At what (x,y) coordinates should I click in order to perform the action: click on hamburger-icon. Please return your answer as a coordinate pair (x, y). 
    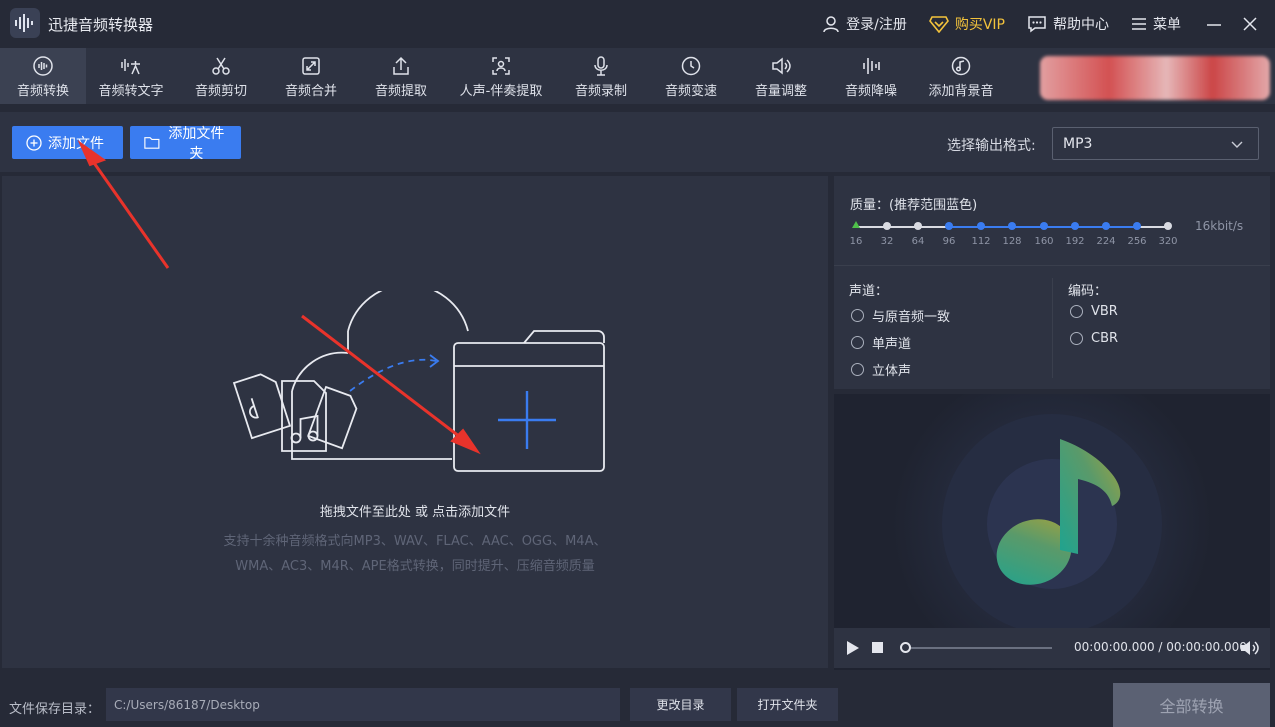
    Looking at the image, I should click on (1139, 24).